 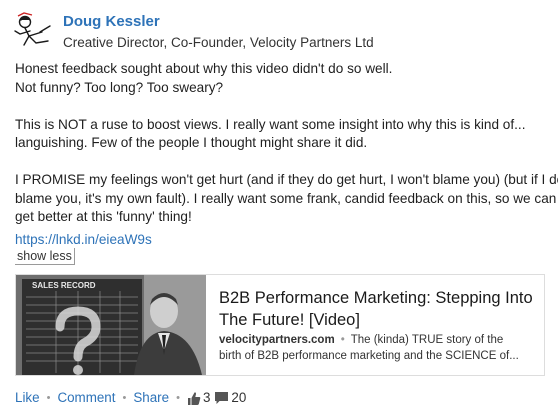 I want to click on post-text-line: Not funny? Too long? Too sweary?, so click(x=119, y=87).